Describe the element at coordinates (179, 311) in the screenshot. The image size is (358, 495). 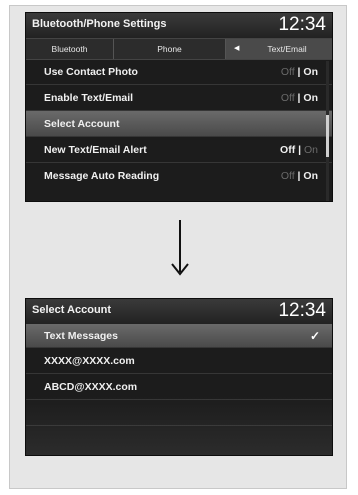
I see `header-bar: Select Account 12:34` at that location.